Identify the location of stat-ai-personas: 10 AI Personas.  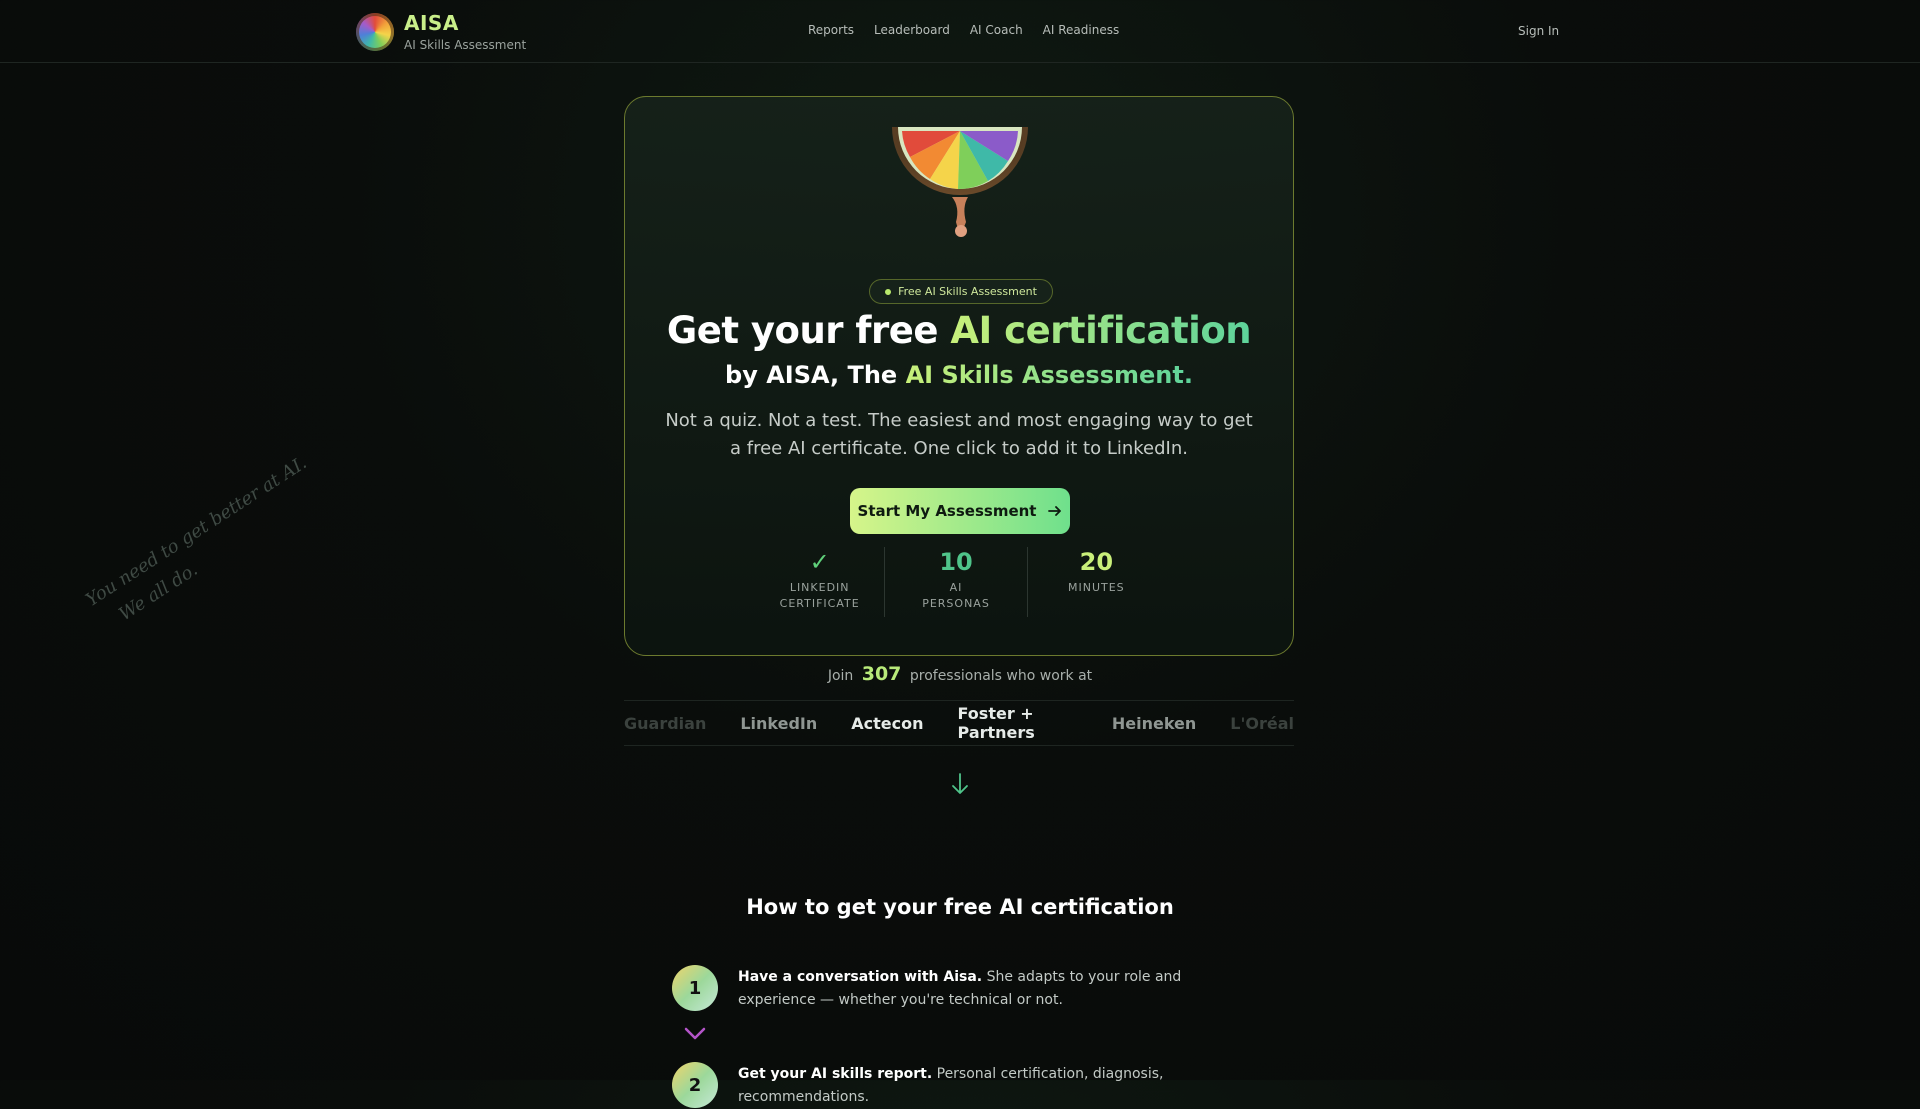
(955, 582).